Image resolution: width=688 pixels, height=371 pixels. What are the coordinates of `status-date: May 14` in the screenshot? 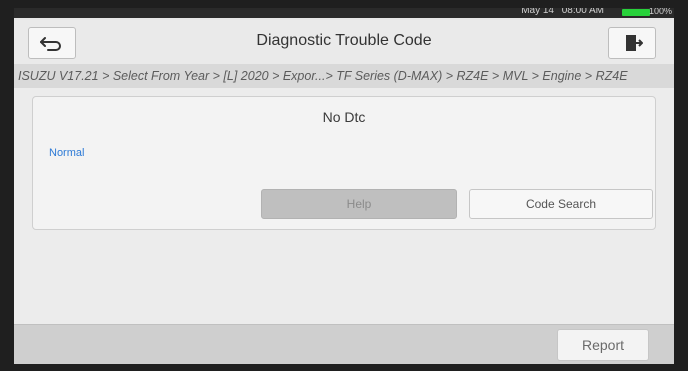 It's located at (537, 12).